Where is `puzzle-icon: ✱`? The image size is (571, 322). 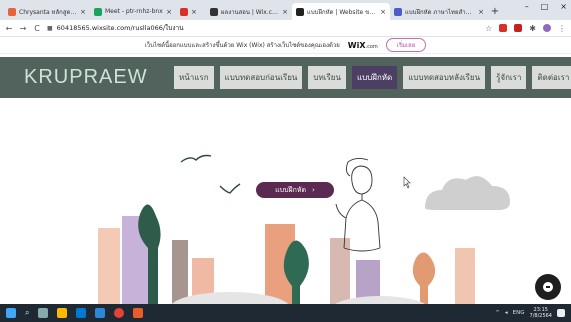 puzzle-icon: ✱ is located at coordinates (532, 28).